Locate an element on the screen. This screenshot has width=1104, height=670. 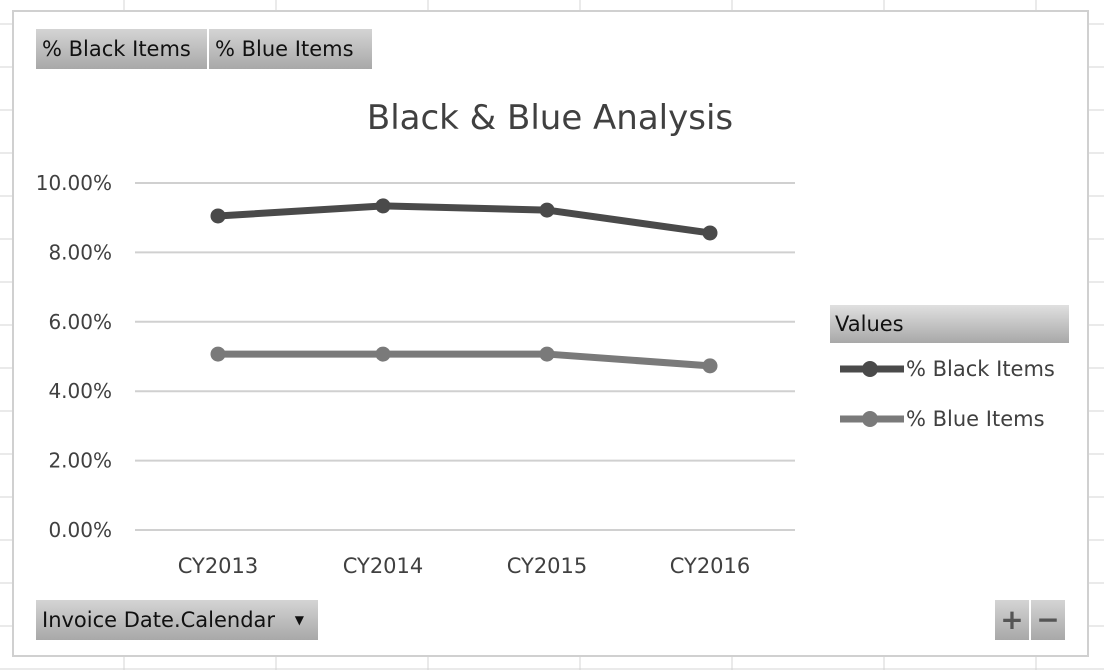
axis-field-label: Invoice Date.Calendar is located at coordinates (159, 620).